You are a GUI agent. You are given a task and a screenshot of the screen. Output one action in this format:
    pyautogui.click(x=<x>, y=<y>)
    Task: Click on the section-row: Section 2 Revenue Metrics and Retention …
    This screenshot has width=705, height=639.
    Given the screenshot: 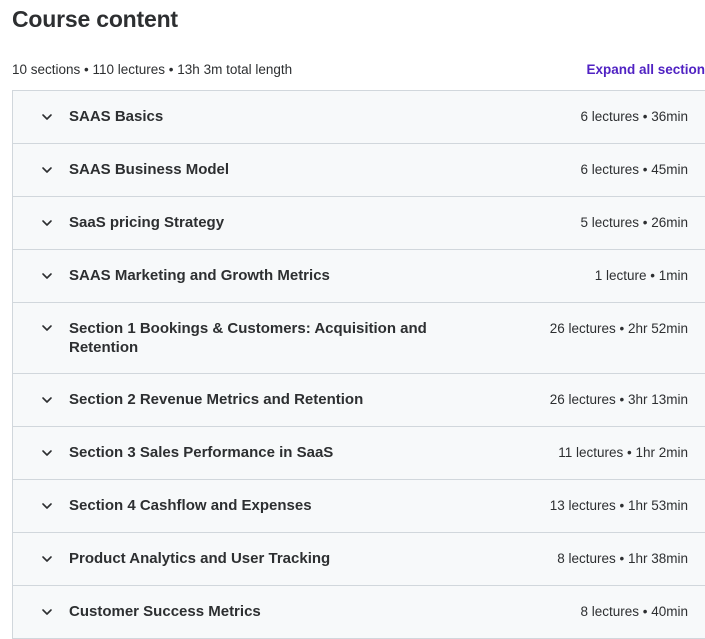 What is the action you would take?
    pyautogui.click(x=359, y=400)
    